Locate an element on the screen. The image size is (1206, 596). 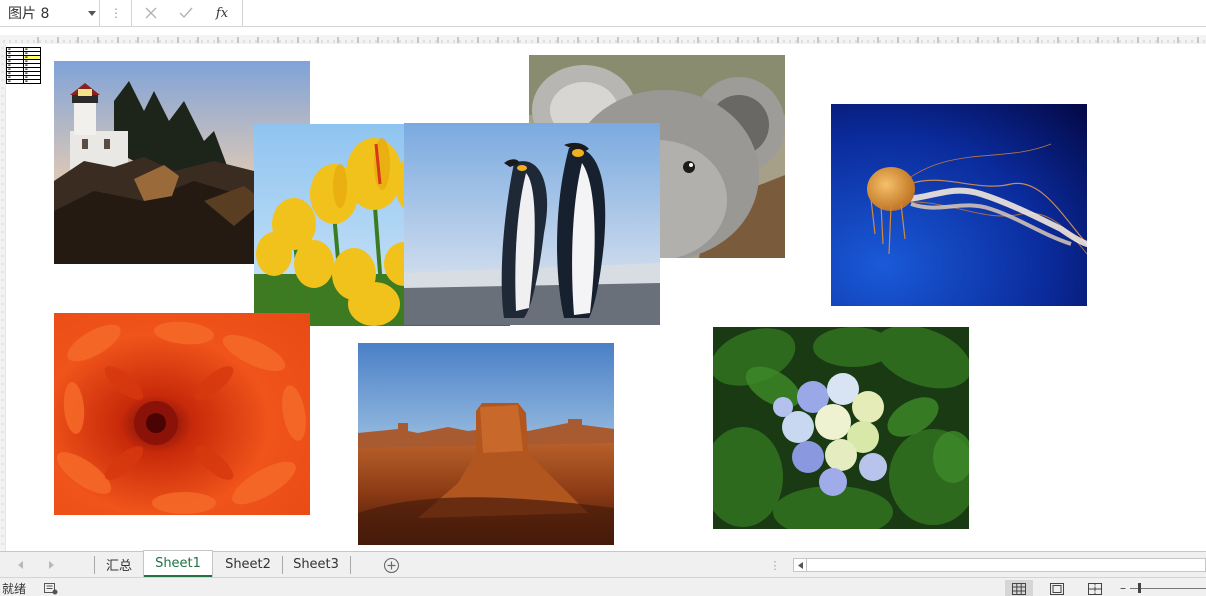
picture-chrysanthemum is located at coordinates (182, 414).